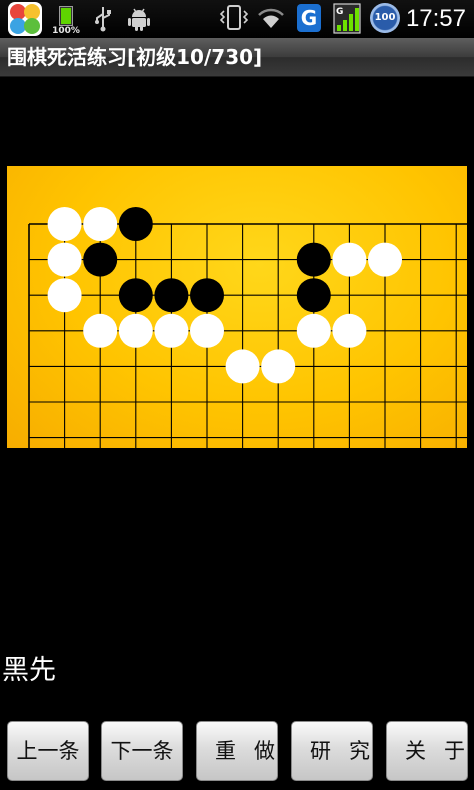 Image resolution: width=474 pixels, height=790 pixels. I want to click on battery-icon: 100%, so click(66, 20).